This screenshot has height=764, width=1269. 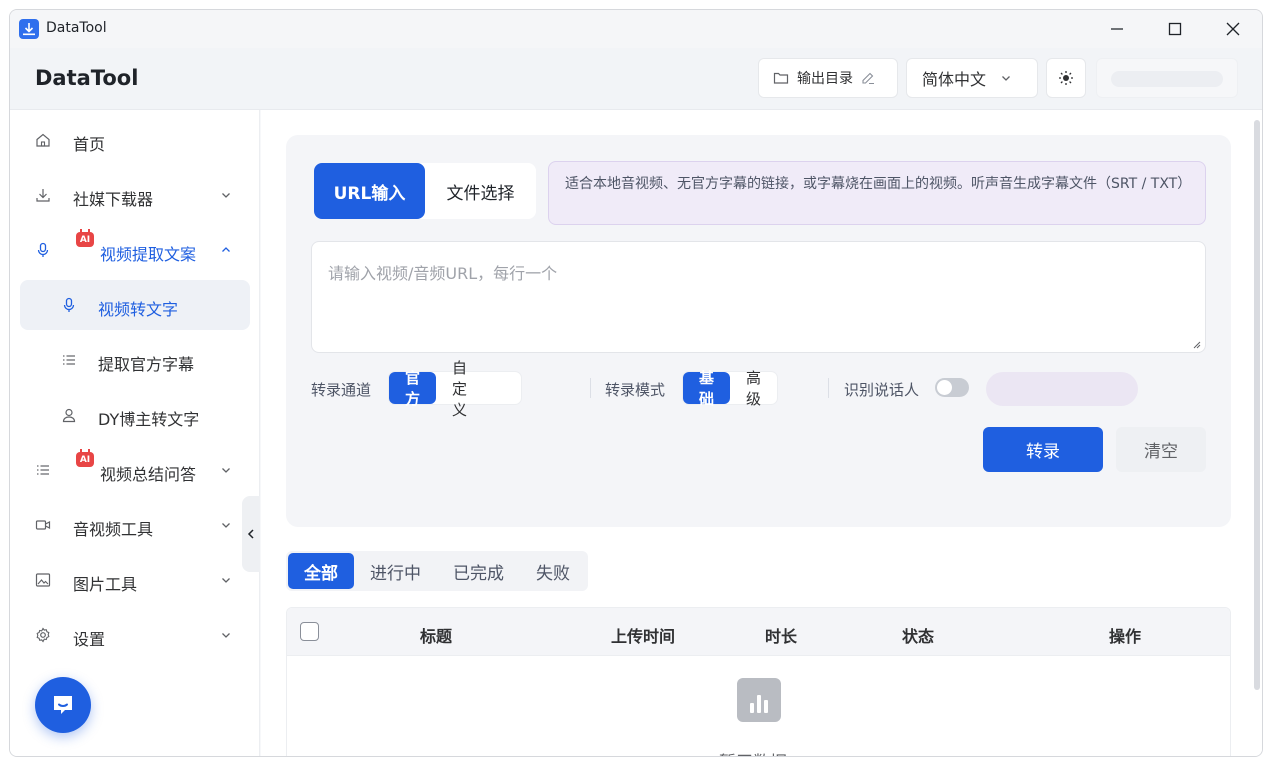 I want to click on output-directory-button: 输出目录, so click(x=828, y=78).